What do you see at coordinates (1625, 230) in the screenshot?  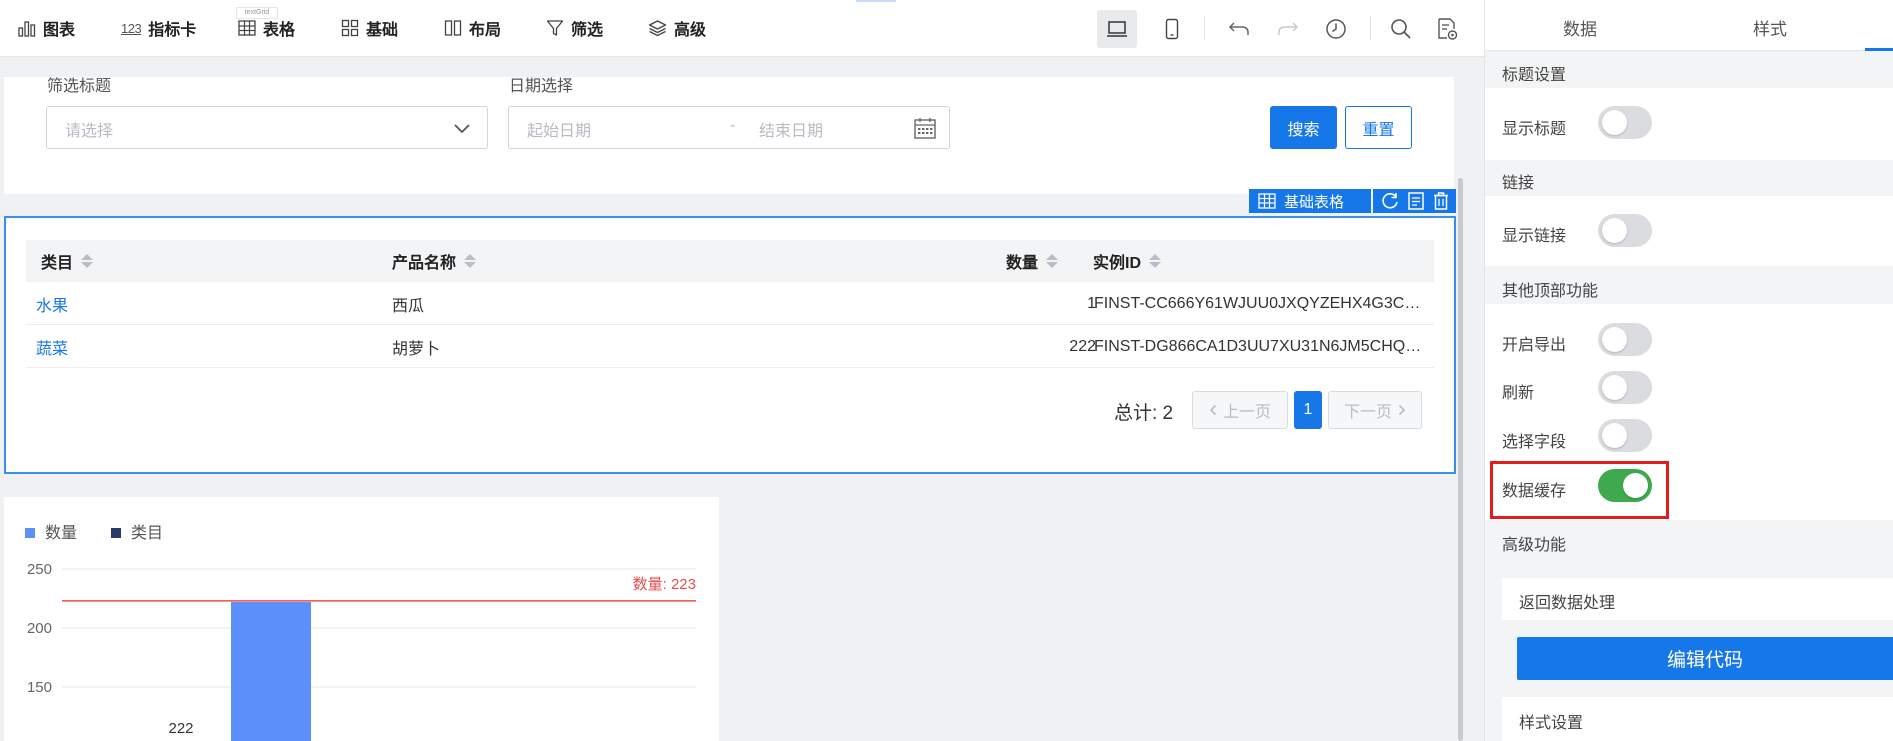 I see `show-link-toggle` at bounding box center [1625, 230].